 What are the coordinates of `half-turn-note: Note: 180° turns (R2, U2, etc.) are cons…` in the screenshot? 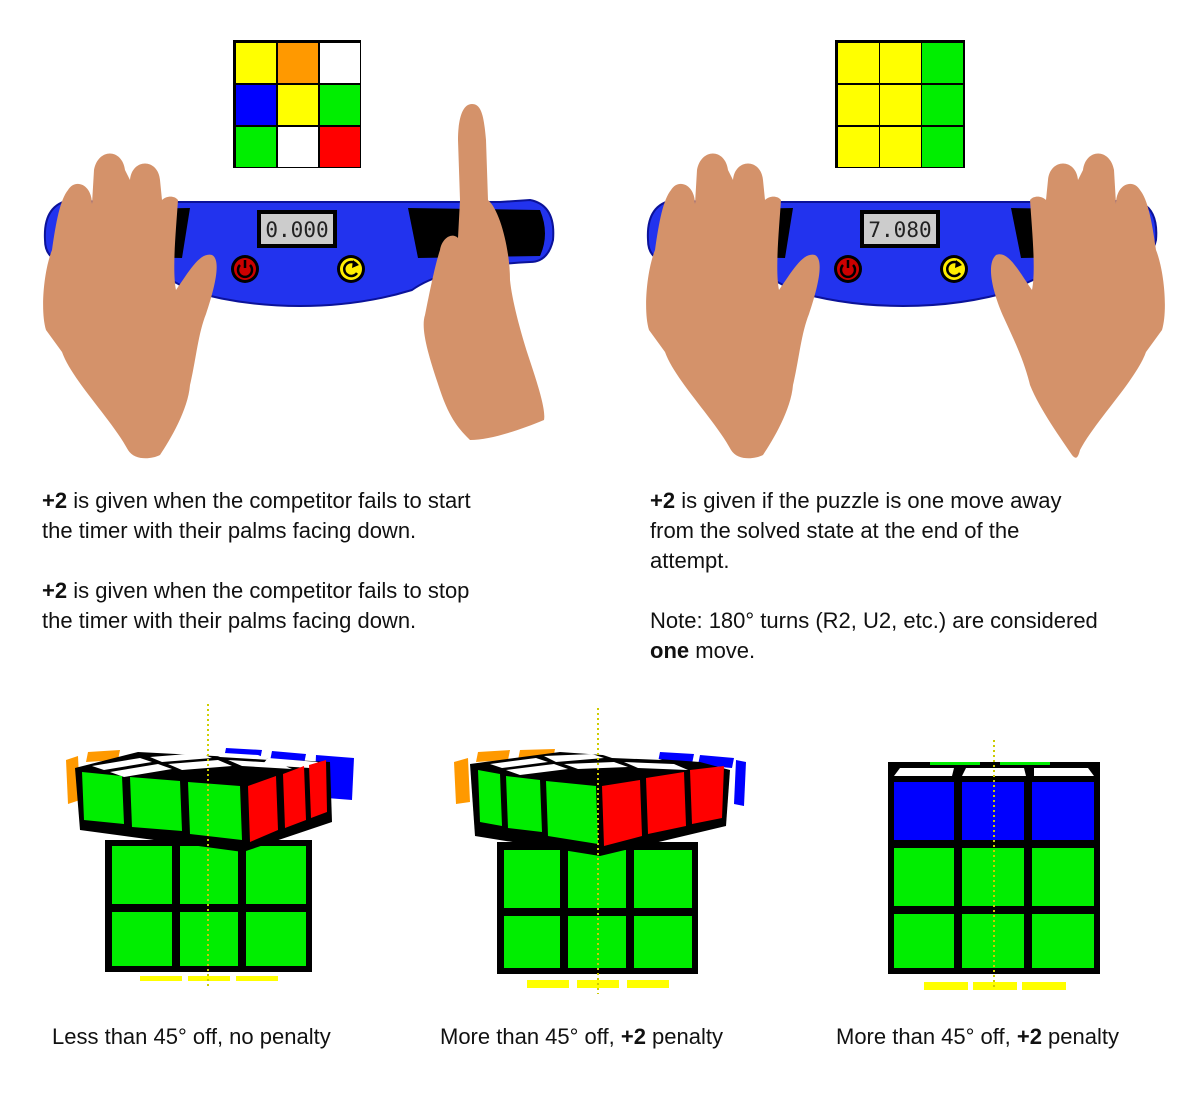 It's located at (920, 636).